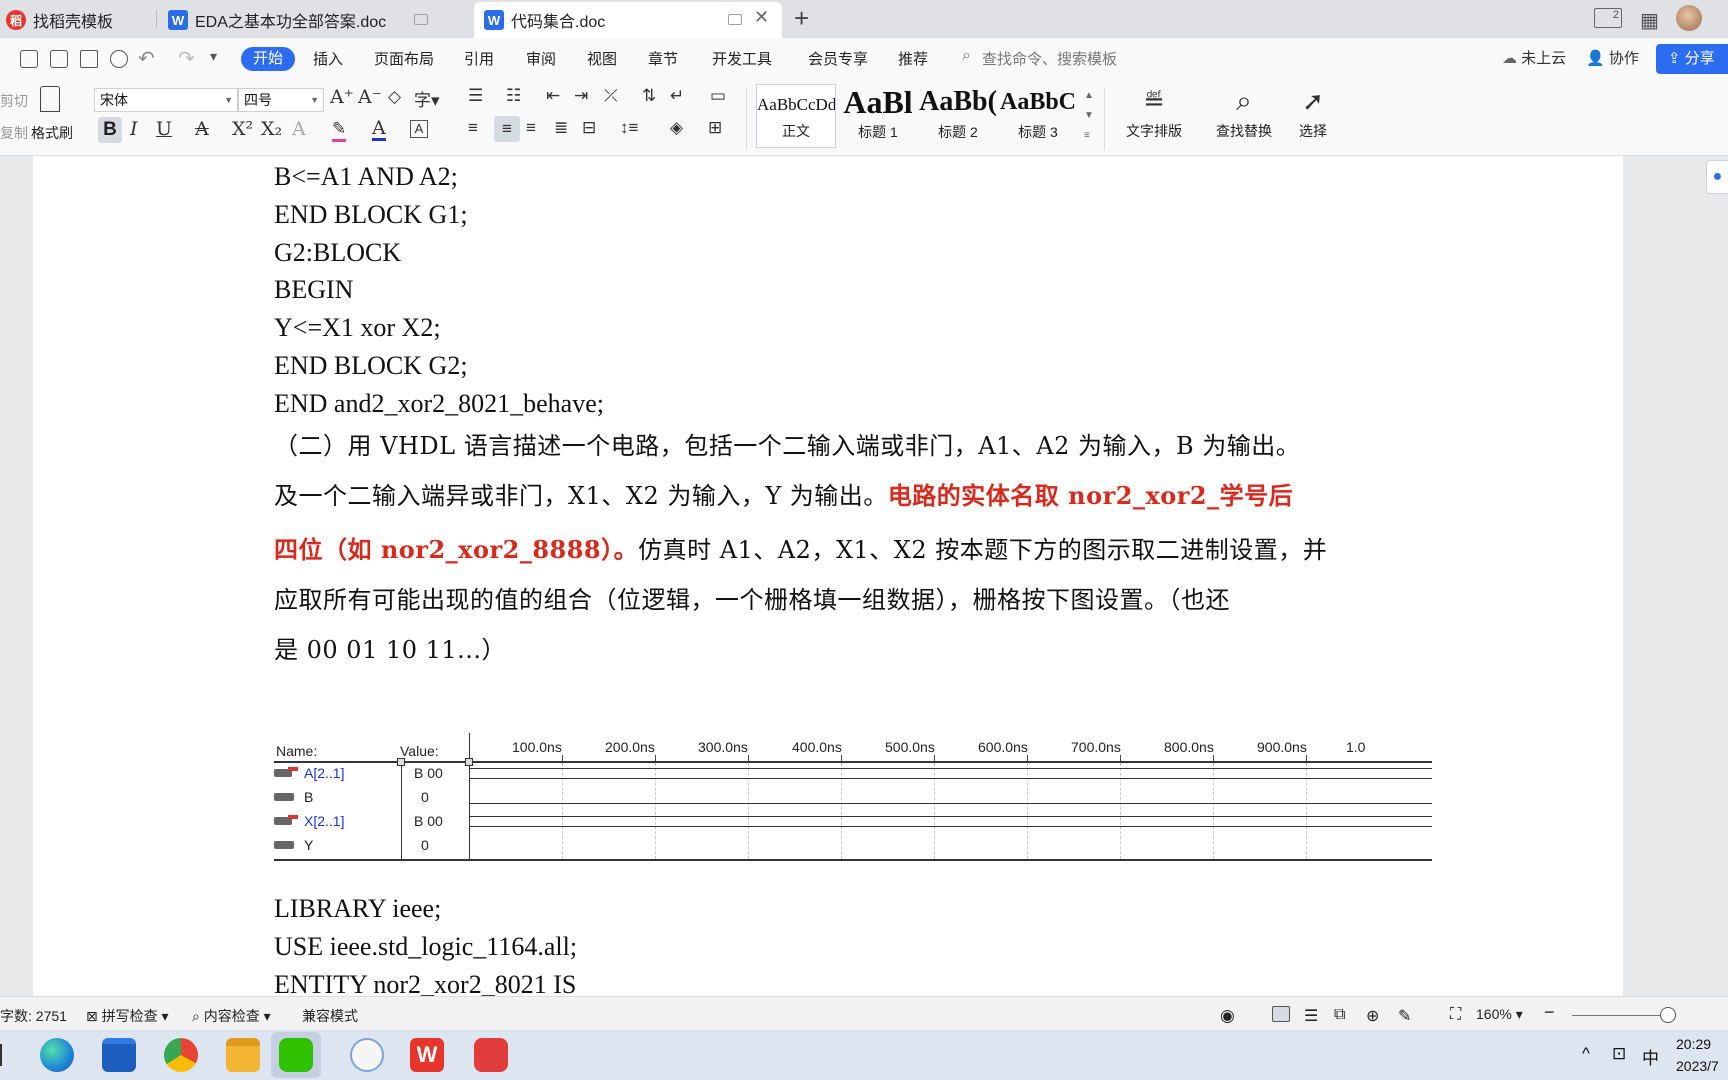 Image resolution: width=1728 pixels, height=1080 pixels. Describe the element at coordinates (110, 130) in the screenshot. I see `bold-icon: B` at that location.